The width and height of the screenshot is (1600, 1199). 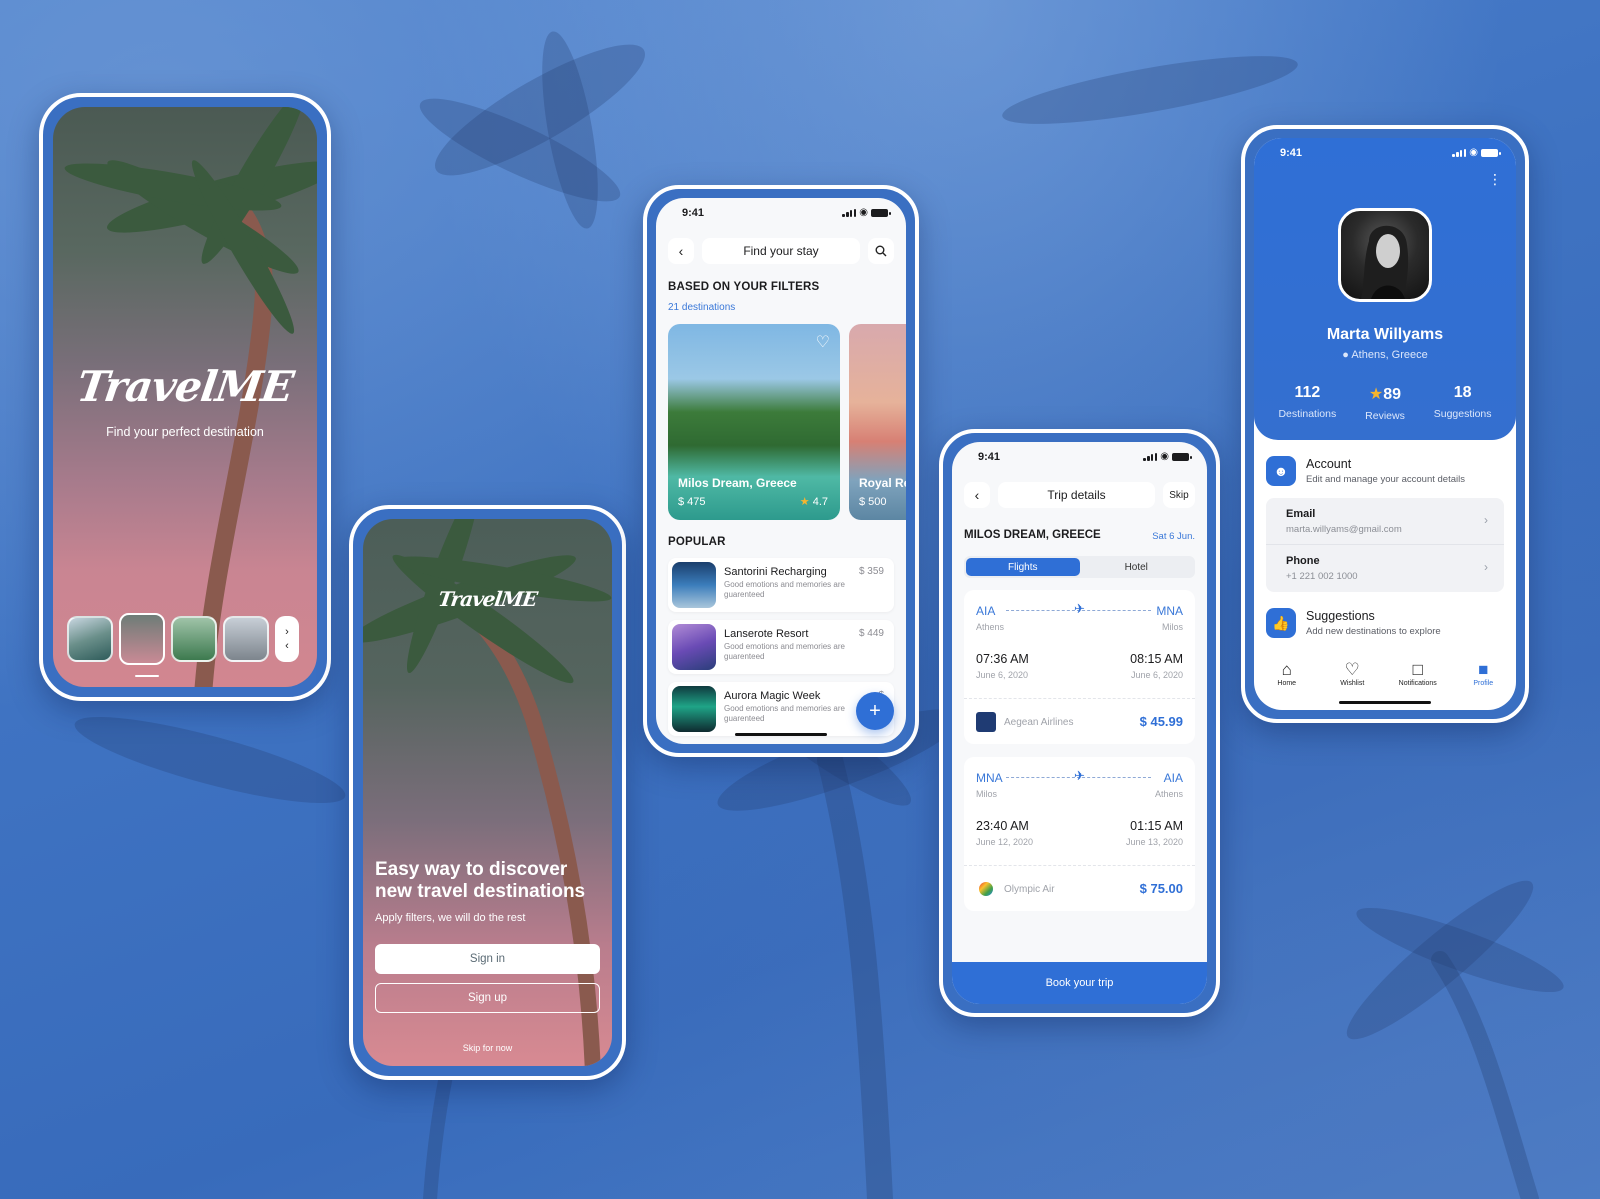 What do you see at coordinates (1385, 355) in the screenshot?
I see `profile-location: ● Athens, Greece` at bounding box center [1385, 355].